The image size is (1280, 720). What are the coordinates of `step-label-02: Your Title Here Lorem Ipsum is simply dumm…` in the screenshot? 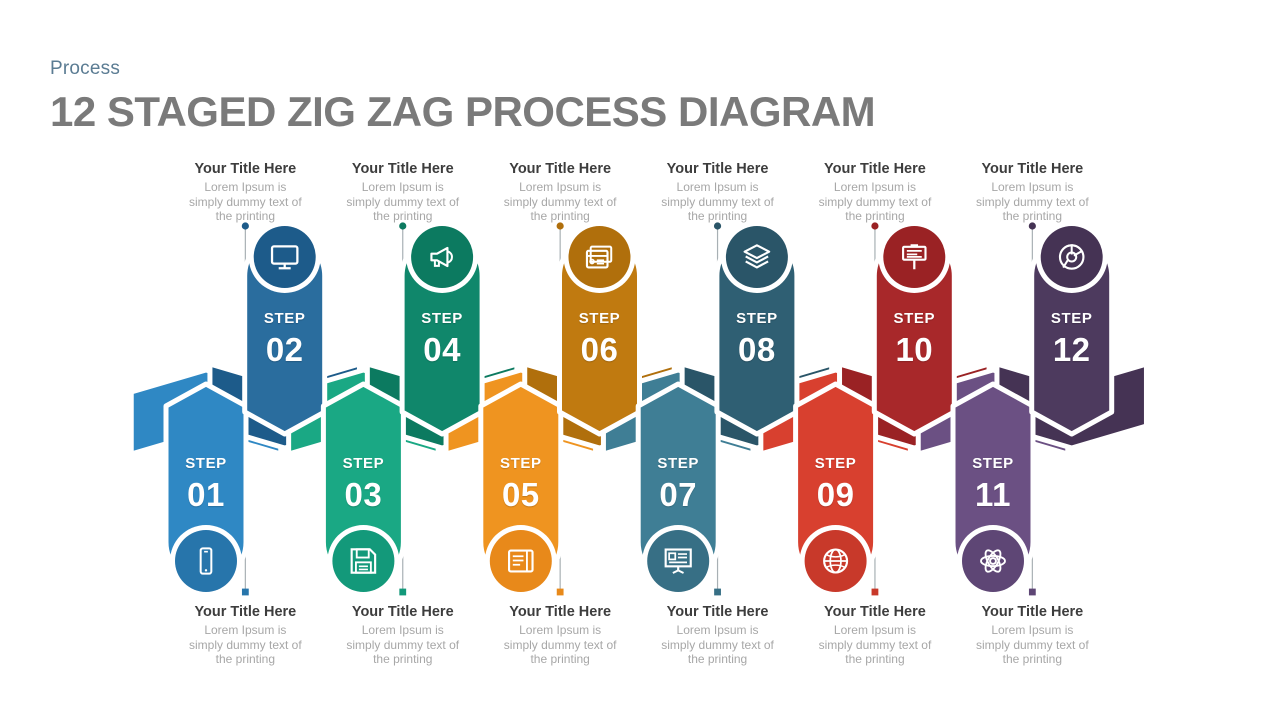 It's located at (245, 192).